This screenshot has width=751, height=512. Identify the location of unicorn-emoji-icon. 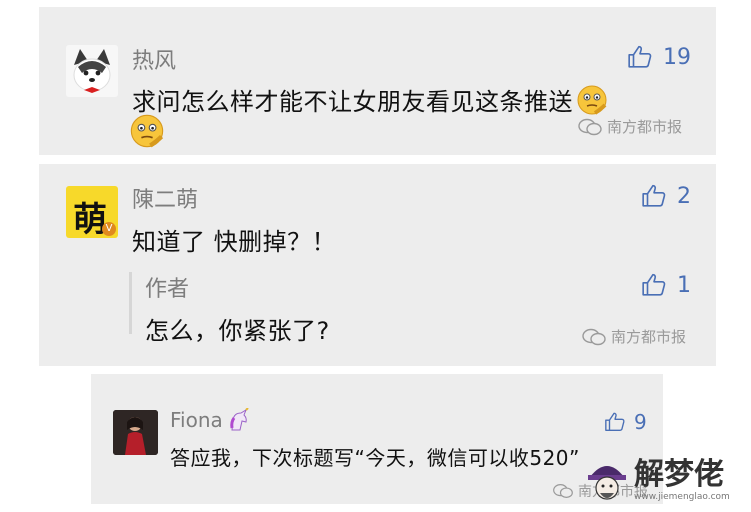
(239, 419).